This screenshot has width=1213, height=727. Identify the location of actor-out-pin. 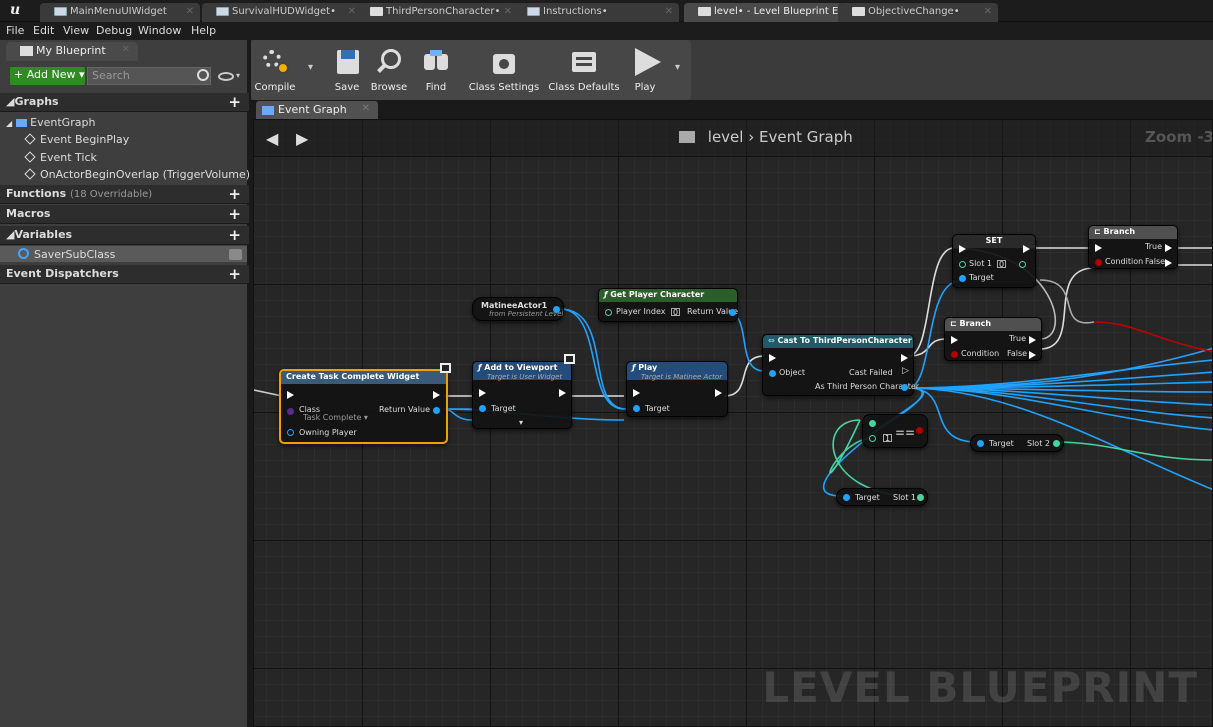
(556, 309).